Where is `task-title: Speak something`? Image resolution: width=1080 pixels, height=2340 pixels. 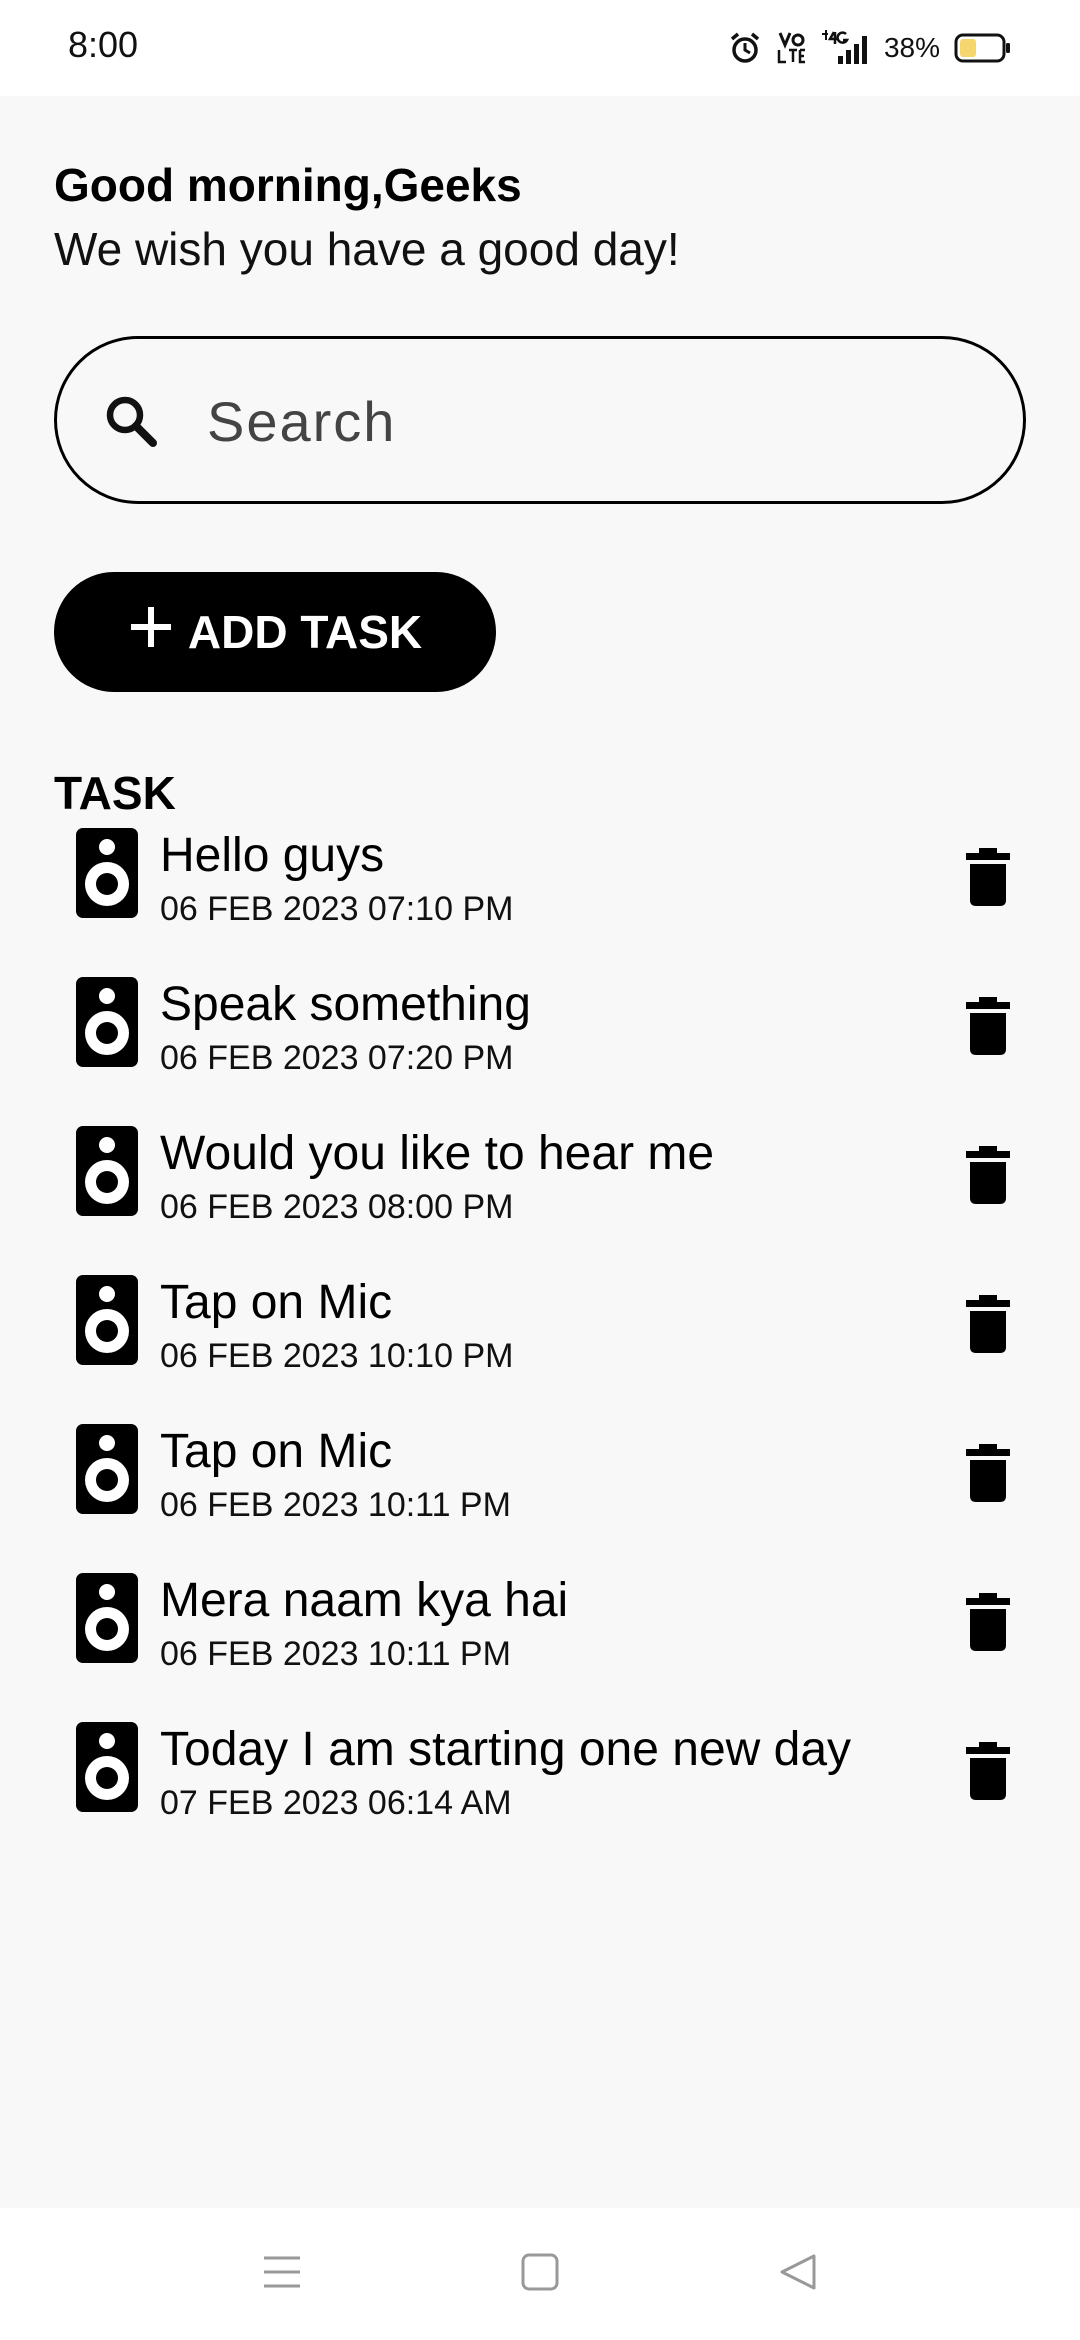
task-title: Speak something is located at coordinates (345, 1004).